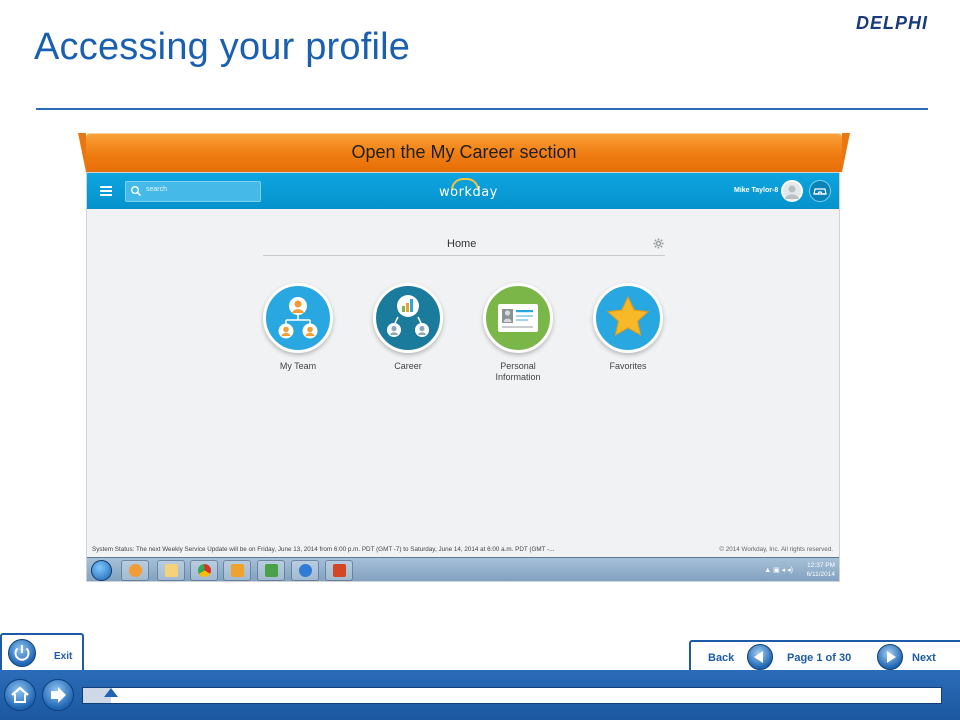 This screenshot has width=960, height=720. I want to click on outlook-icon, so click(237, 570).